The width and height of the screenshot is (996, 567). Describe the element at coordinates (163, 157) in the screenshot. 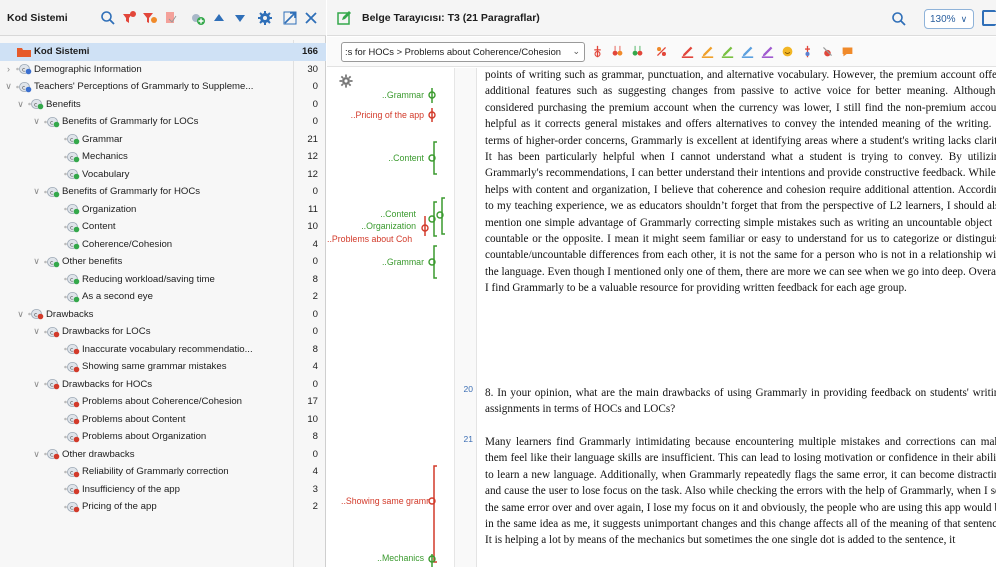

I see `code-tree-row: c Mechanics 12` at that location.